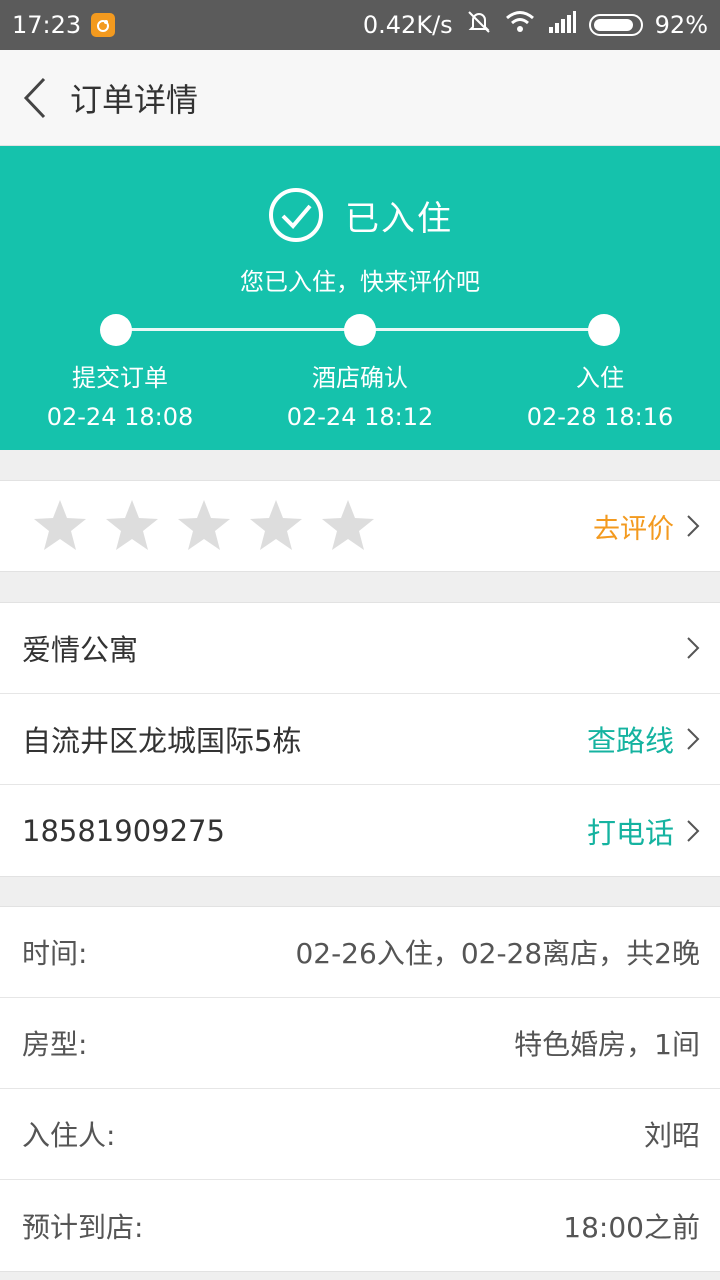 This screenshot has width=720, height=1280. I want to click on detail-label: 预计到店:, so click(83, 1227).